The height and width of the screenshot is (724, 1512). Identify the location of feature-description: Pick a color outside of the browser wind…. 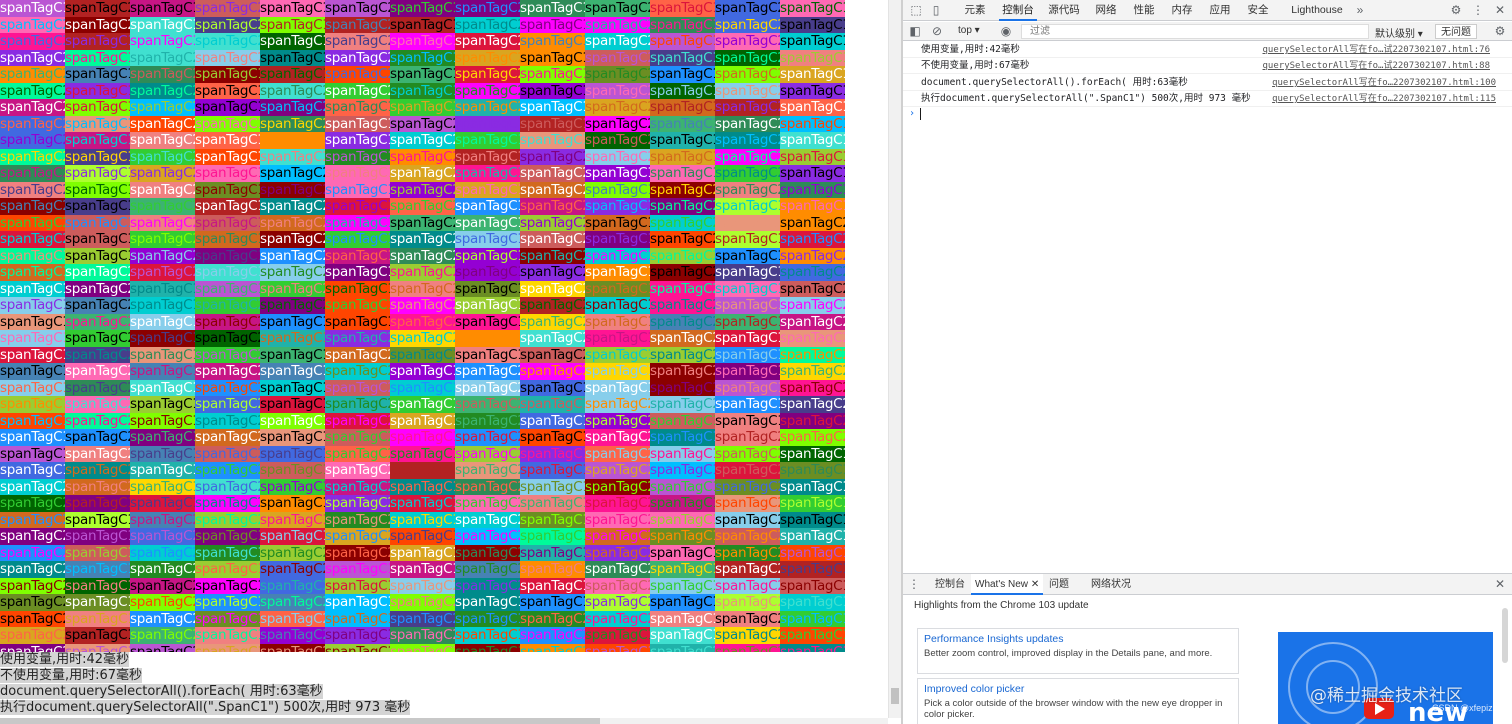
(1073, 709).